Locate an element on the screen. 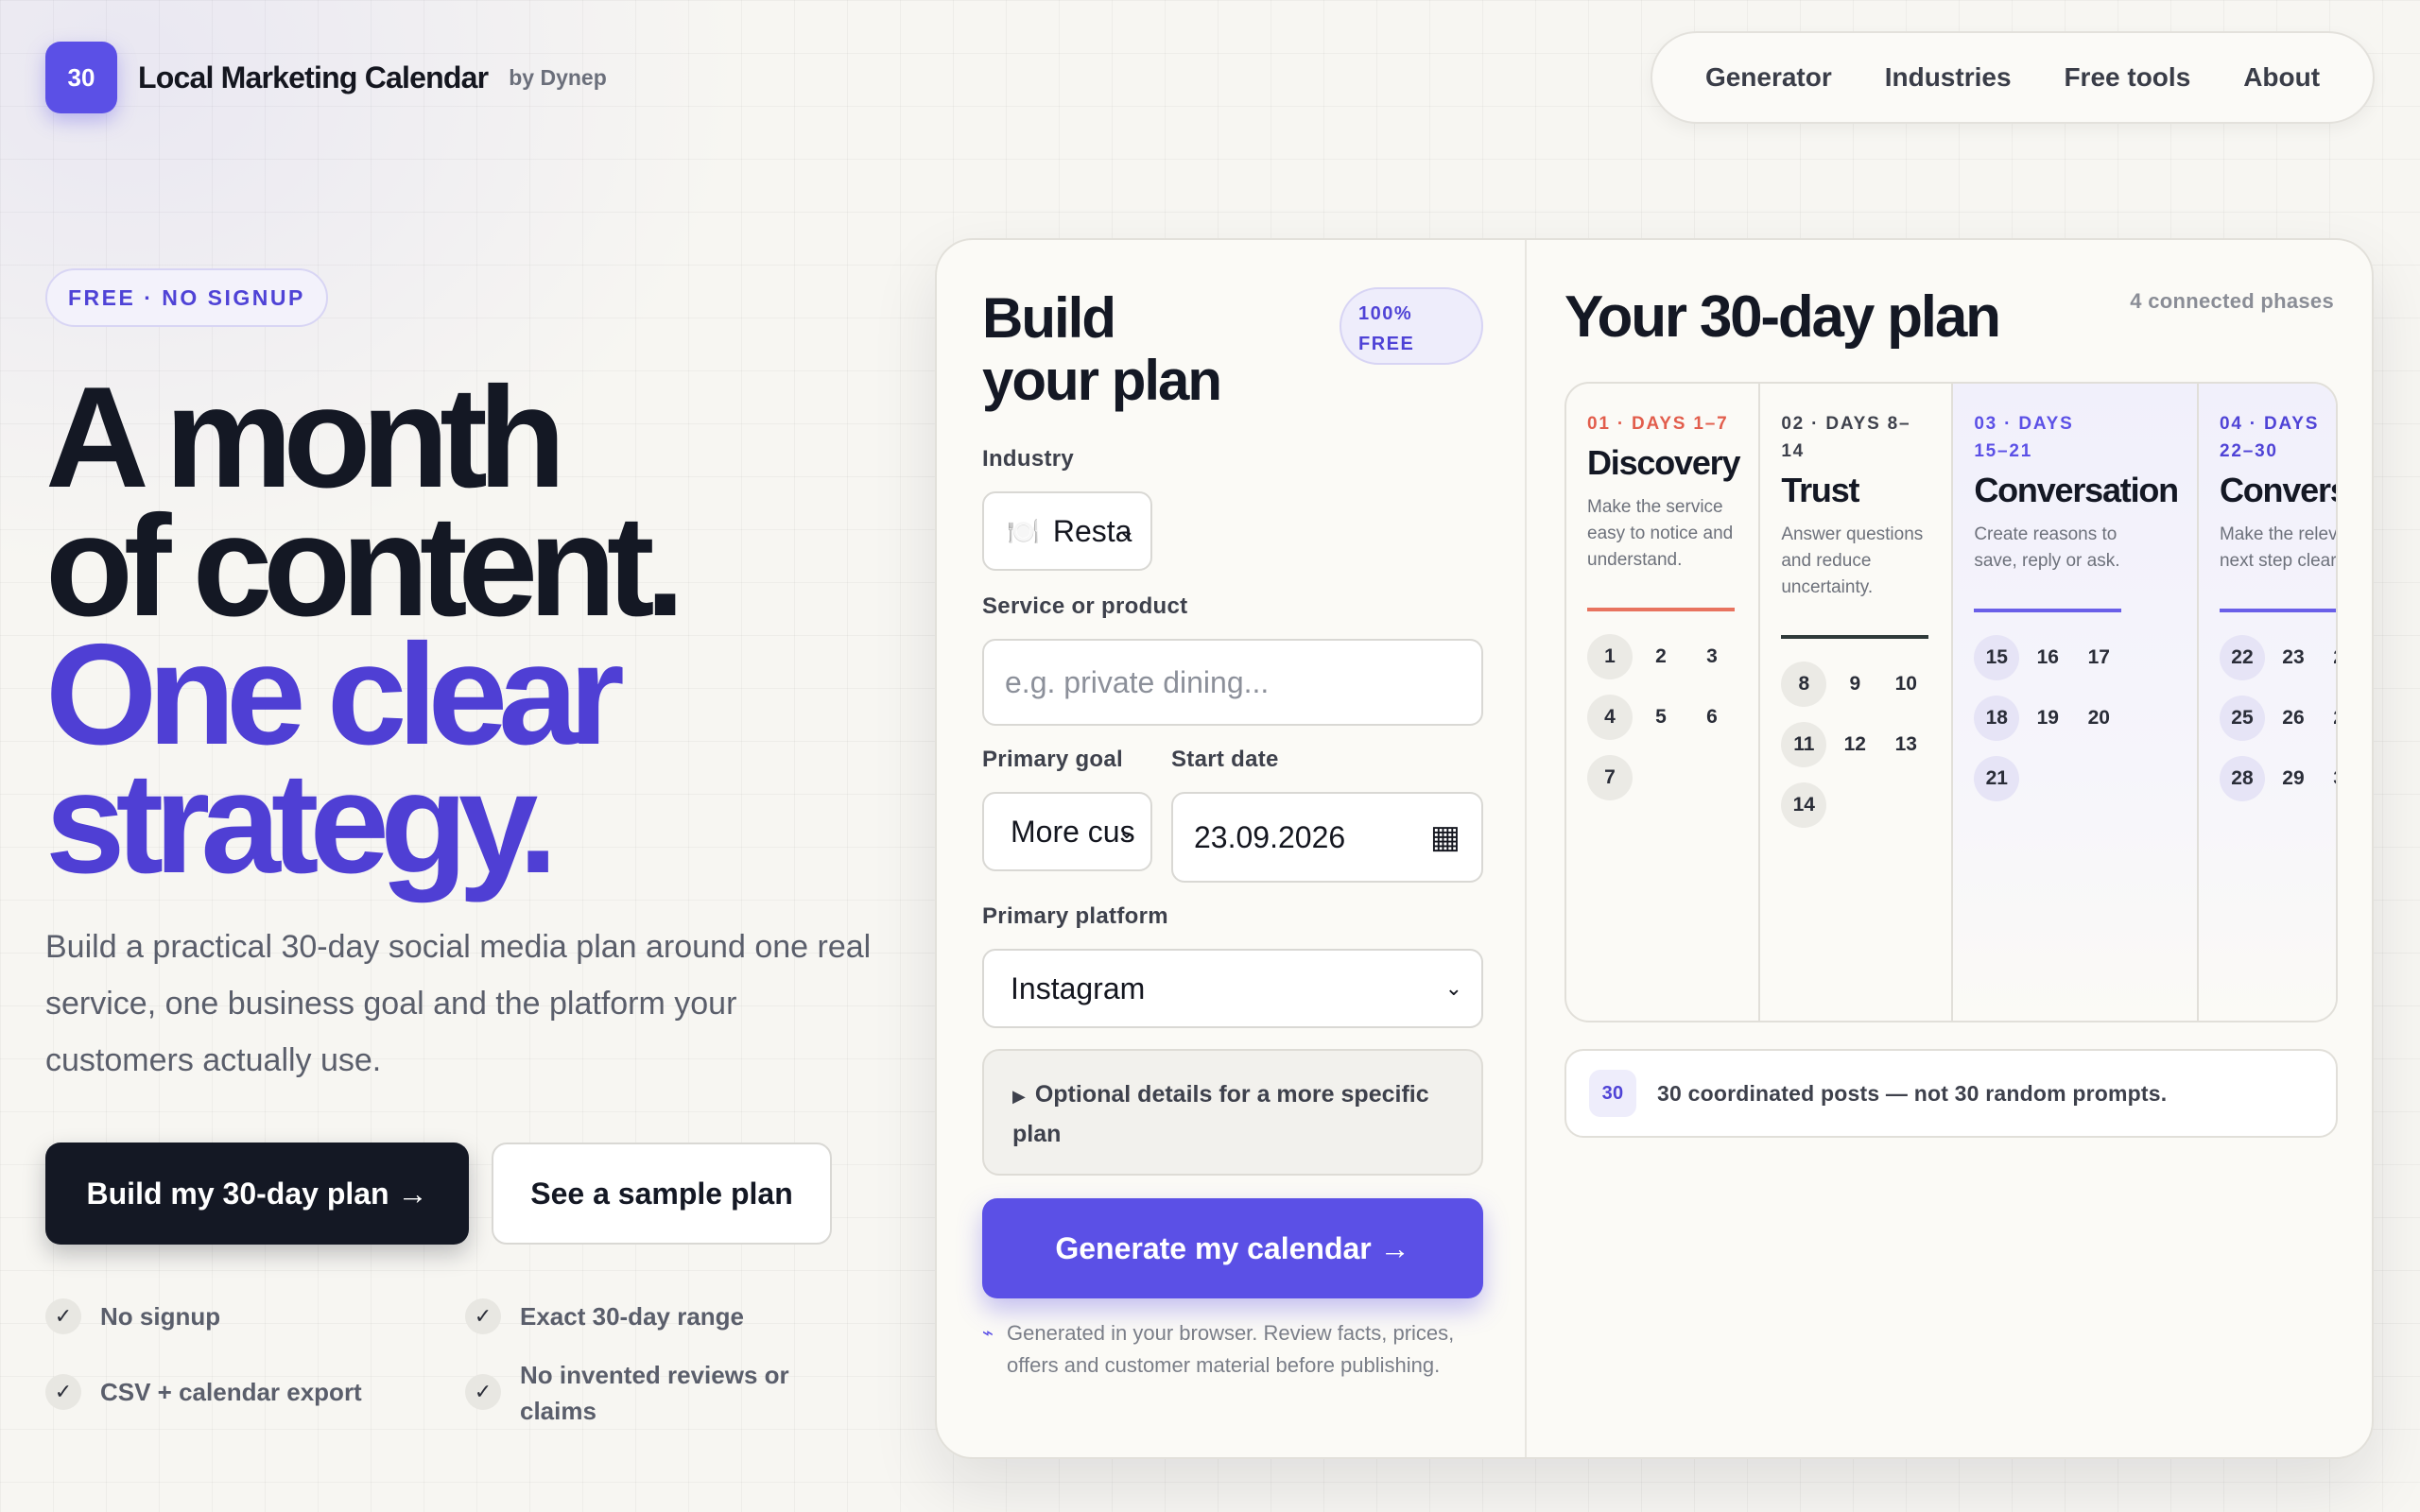  day-cell: 28 is located at coordinates (2242, 778).